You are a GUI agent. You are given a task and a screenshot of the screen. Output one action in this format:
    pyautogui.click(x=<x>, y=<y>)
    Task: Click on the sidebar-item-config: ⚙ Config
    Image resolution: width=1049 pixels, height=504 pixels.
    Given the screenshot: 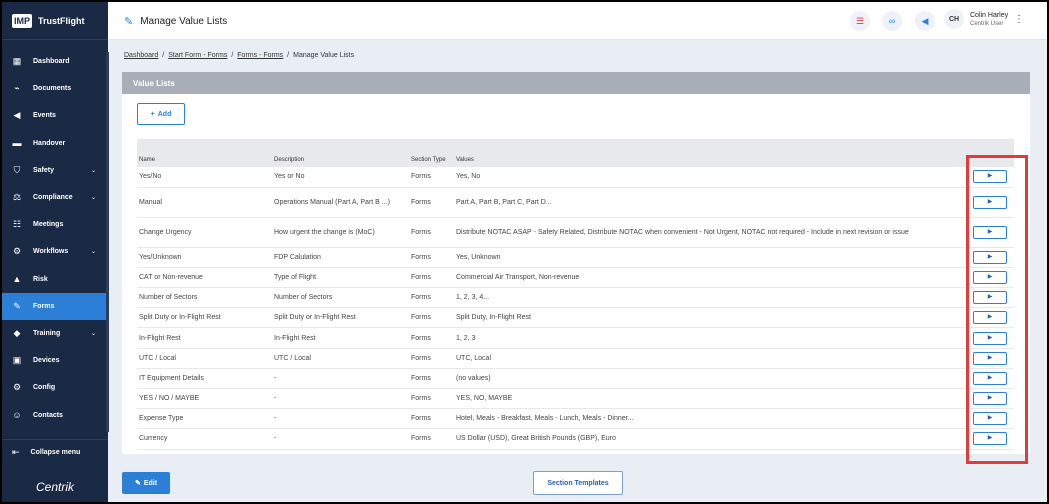 What is the action you would take?
    pyautogui.click(x=55, y=387)
    